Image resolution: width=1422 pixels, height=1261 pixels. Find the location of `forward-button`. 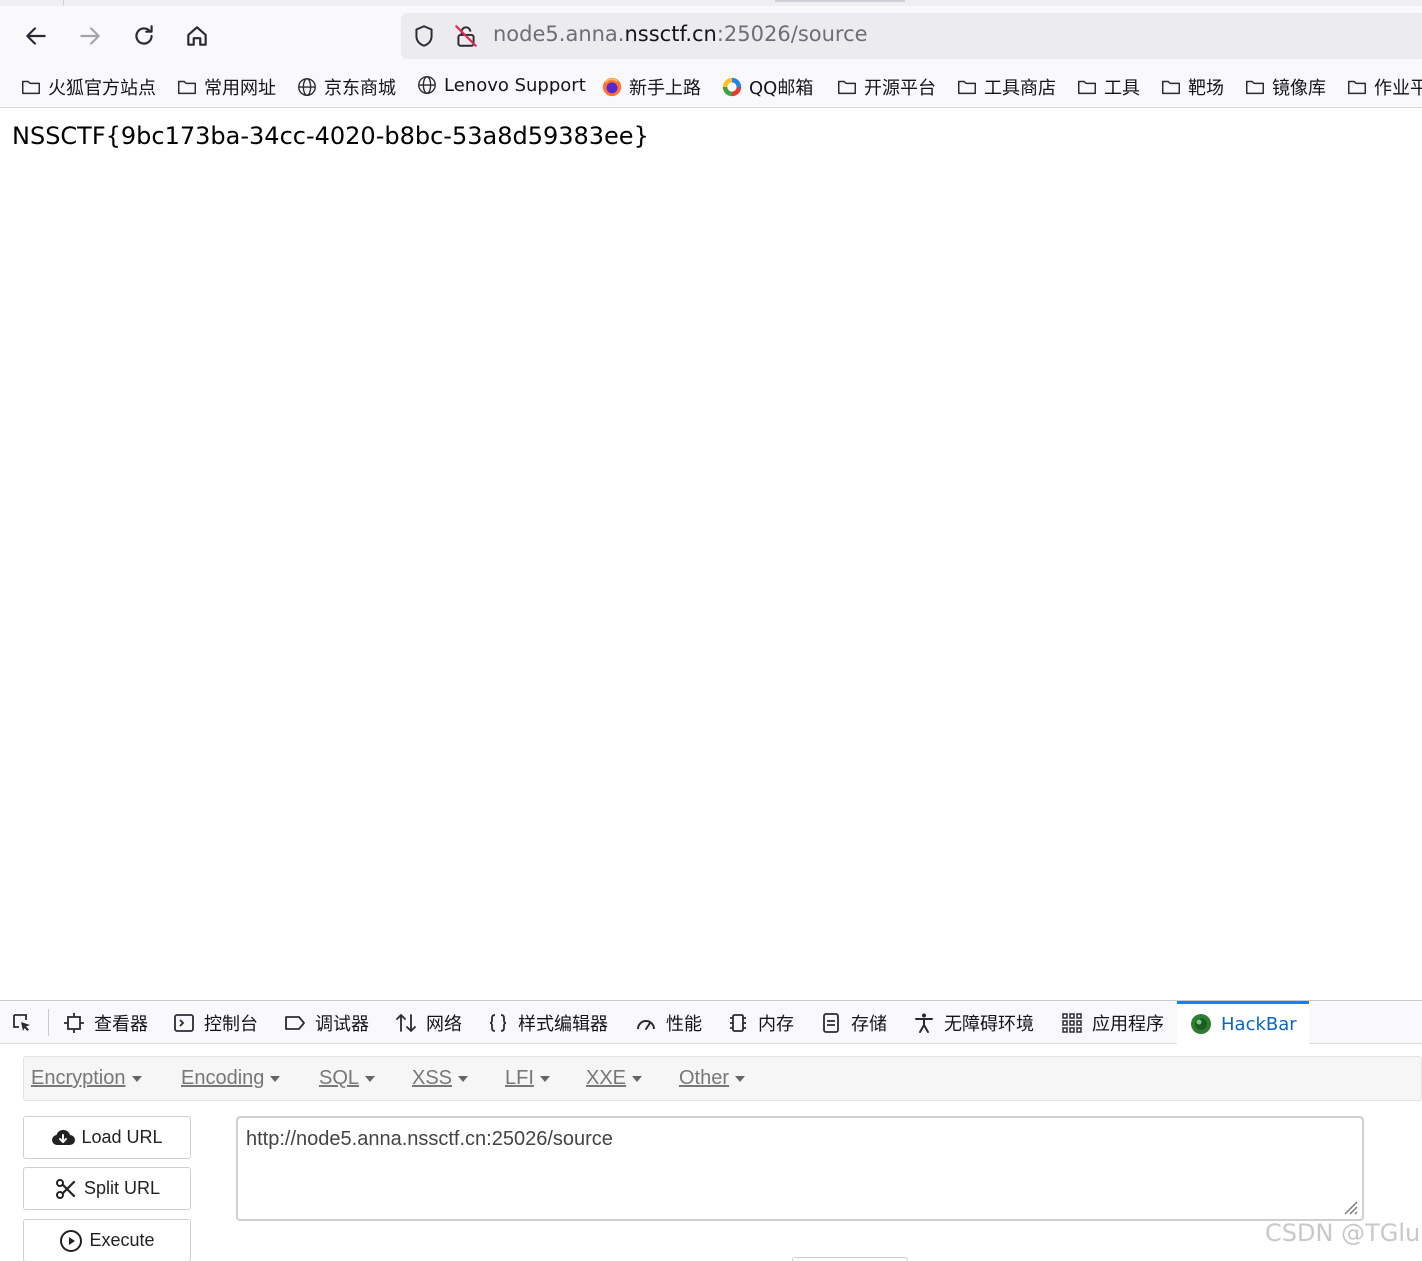

forward-button is located at coordinates (90, 36).